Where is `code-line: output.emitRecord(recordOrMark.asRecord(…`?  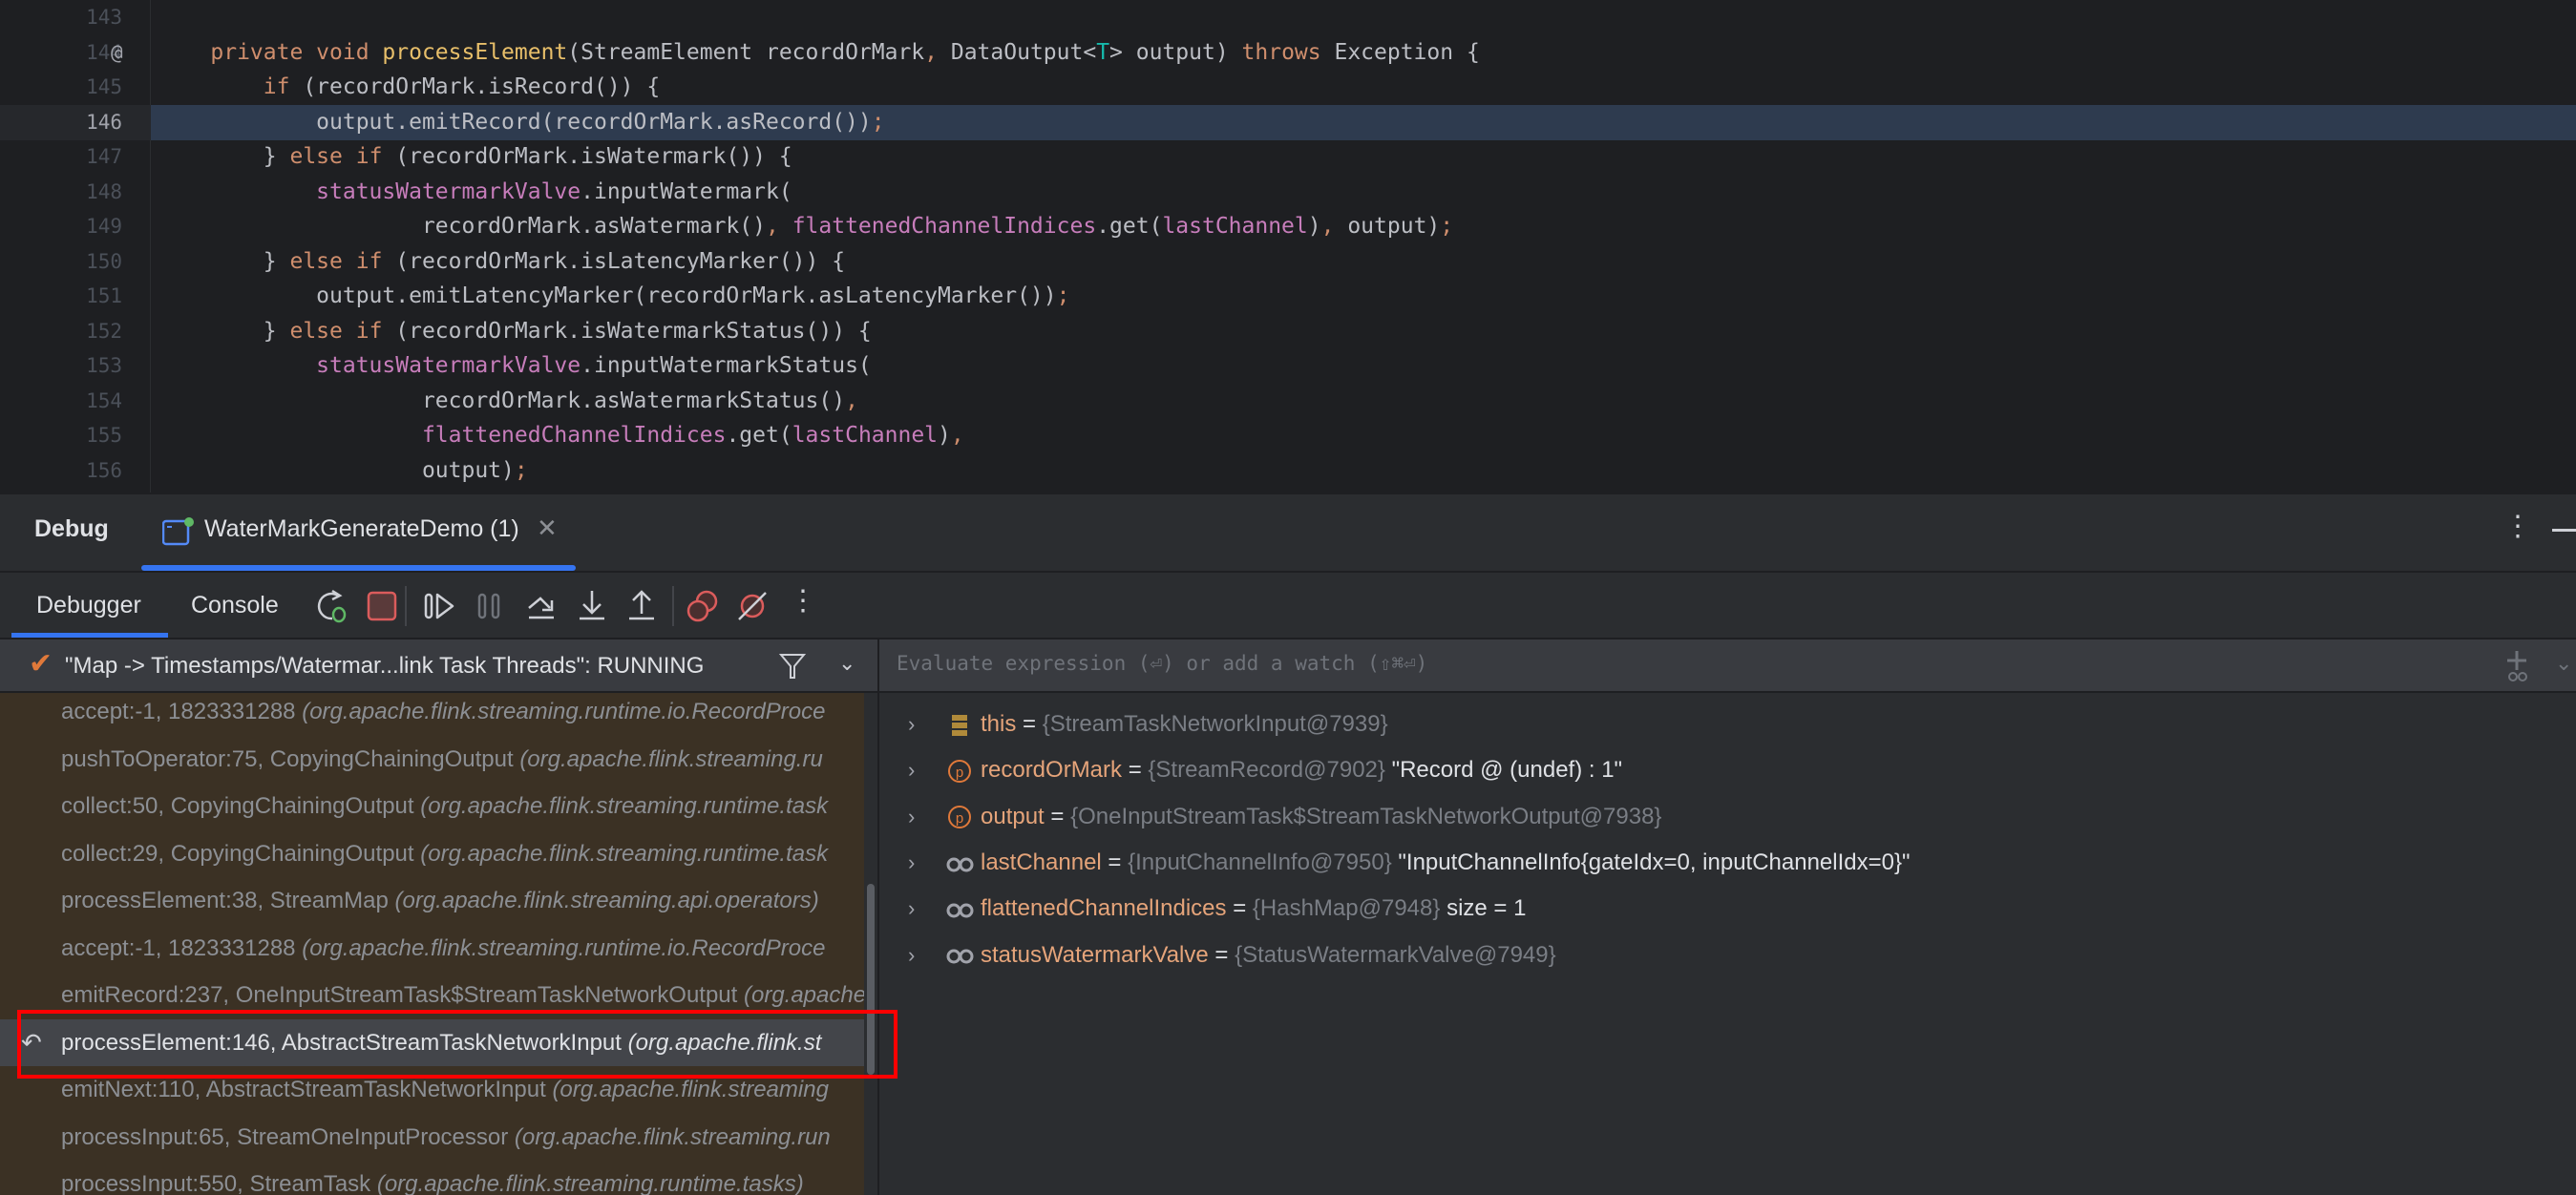
code-line: output.emitRecord(recordOrMark.asRecord(… is located at coordinates (521, 122).